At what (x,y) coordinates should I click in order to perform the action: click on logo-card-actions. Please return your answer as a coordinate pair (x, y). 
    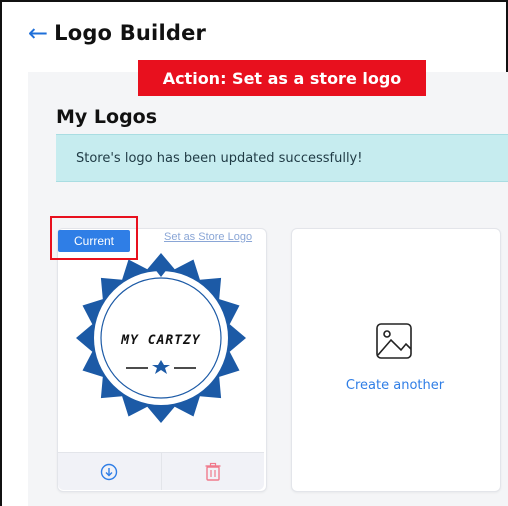
    Looking at the image, I should click on (161, 471).